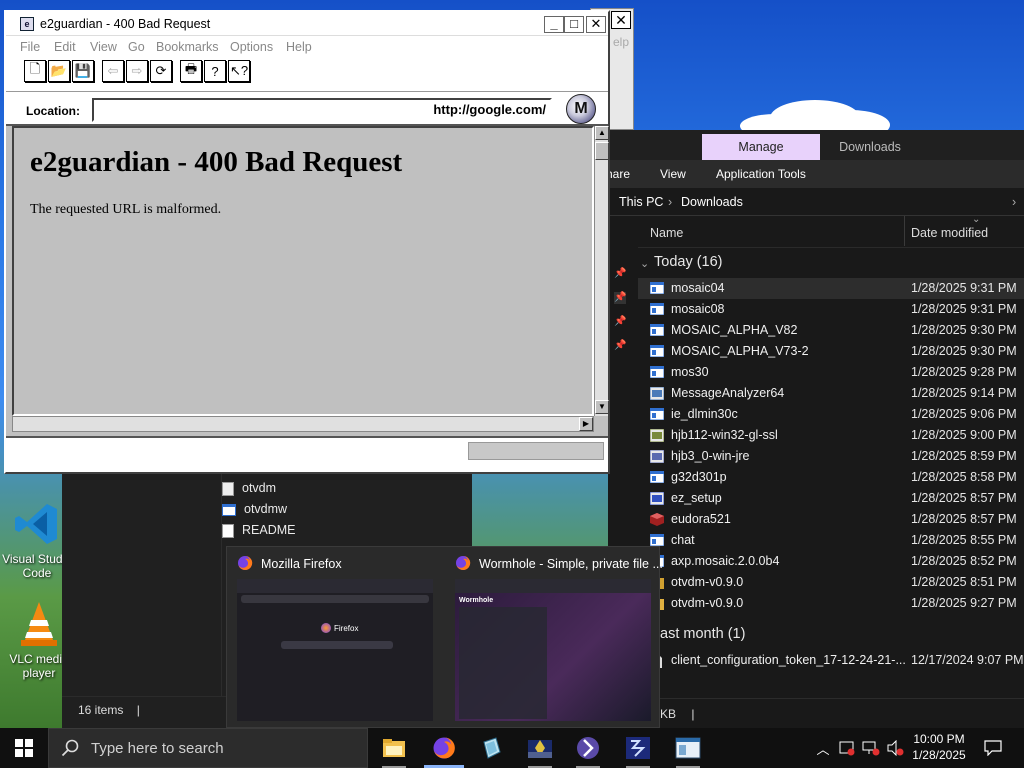 The width and height of the screenshot is (1024, 768). I want to click on file-row: MOSAIC_ALPHA_V73-2 1/28/2025 9:30 PM, so click(831, 351).